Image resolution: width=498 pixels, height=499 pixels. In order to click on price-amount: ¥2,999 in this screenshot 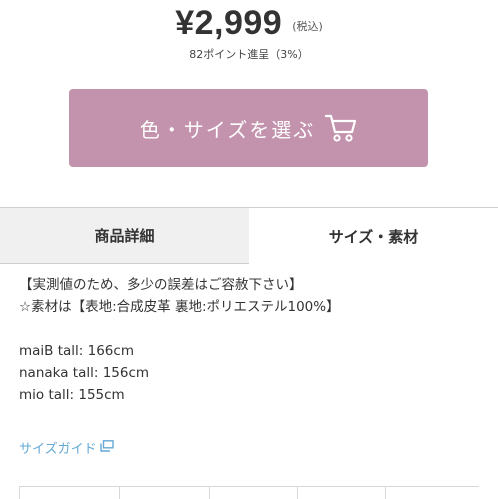, I will do `click(229, 23)`.